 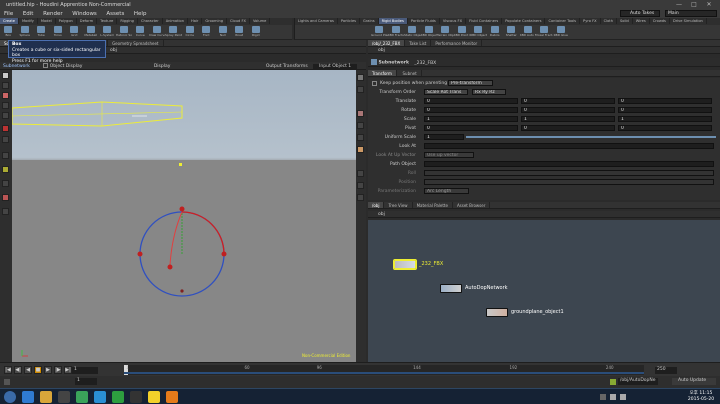 I want to click on shelf-tool: Debris, so click(x=495, y=32).